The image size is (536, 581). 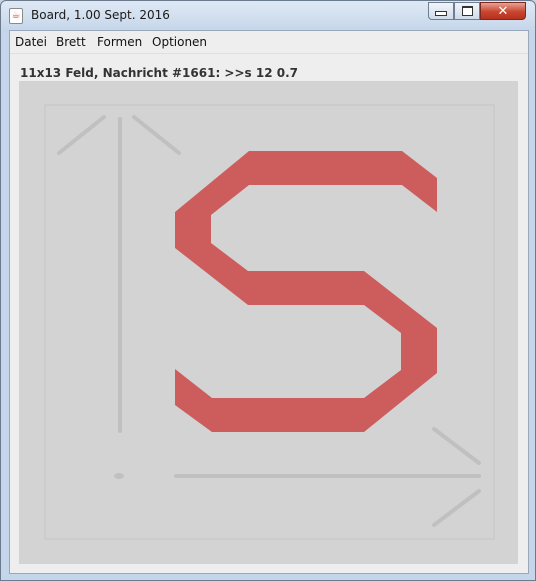 I want to click on title-bar: ☕ Board, 1.00 Sept. 2016 ✕, so click(x=268, y=15).